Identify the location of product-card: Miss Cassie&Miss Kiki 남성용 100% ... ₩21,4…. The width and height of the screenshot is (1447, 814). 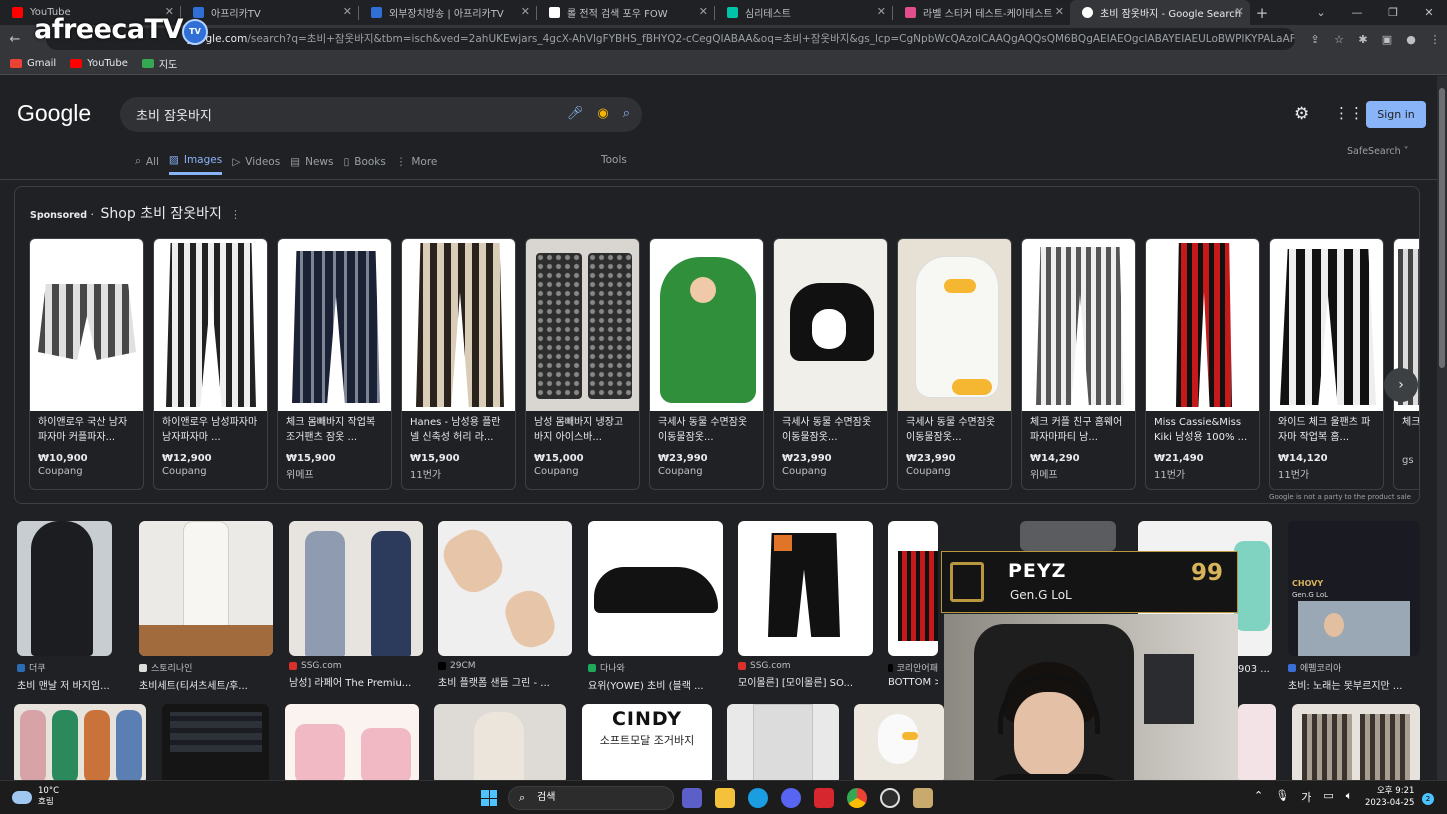
(1202, 364).